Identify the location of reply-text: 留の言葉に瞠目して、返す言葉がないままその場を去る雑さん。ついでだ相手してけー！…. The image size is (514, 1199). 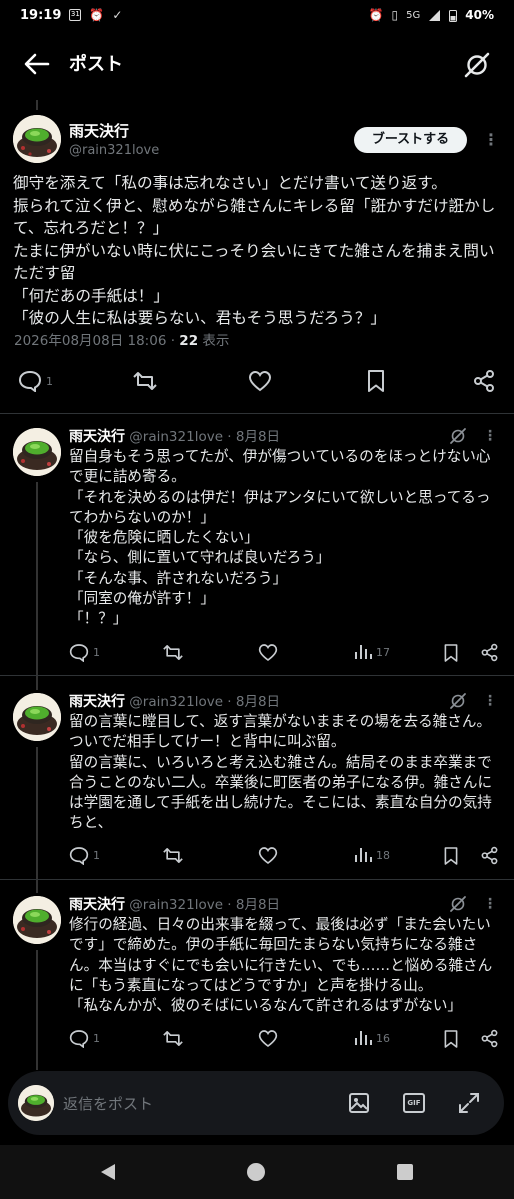
(281, 772).